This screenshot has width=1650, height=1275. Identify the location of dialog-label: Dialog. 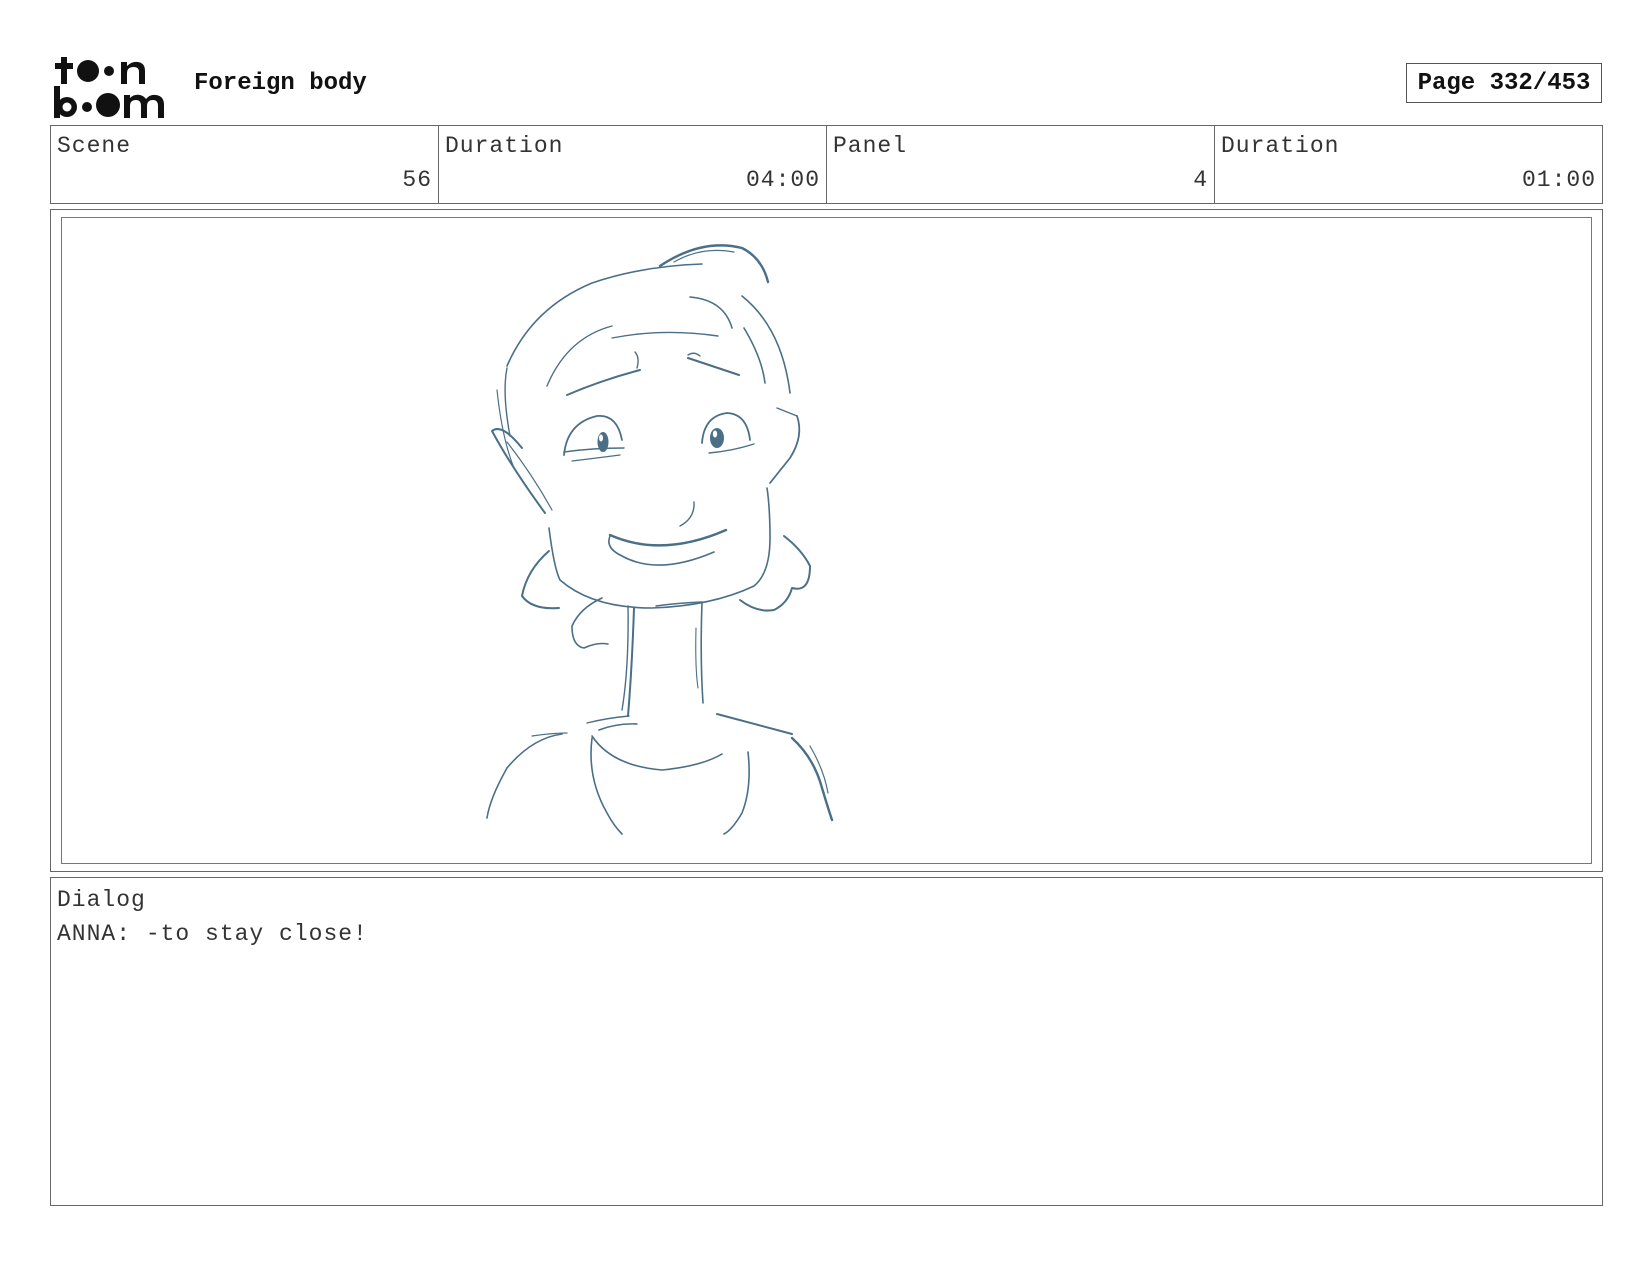
(101, 900).